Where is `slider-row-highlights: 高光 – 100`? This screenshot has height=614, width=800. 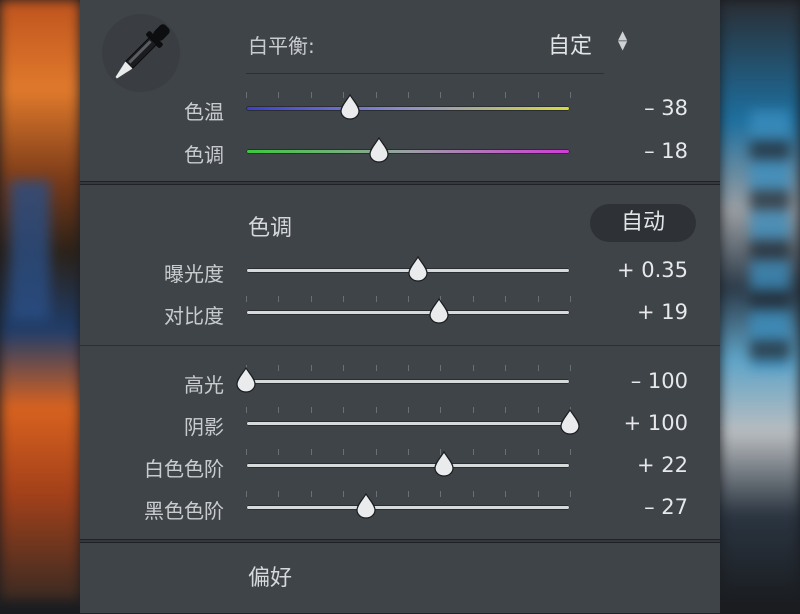 slider-row-highlights: 高光 – 100 is located at coordinates (400, 381).